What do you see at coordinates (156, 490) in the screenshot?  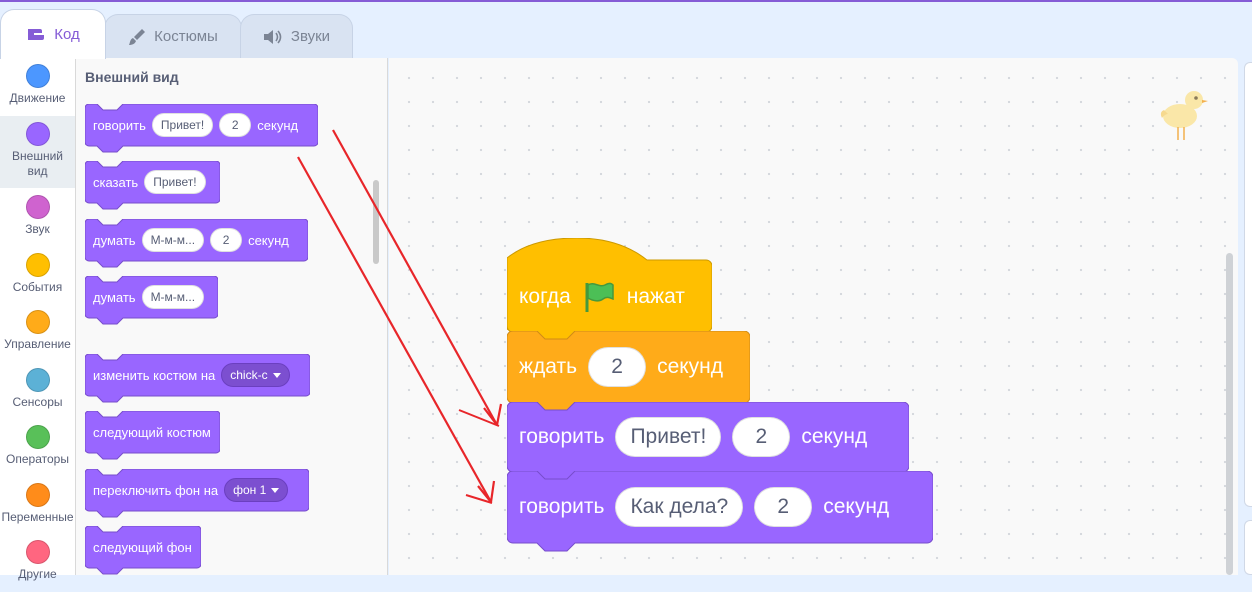 I see `block-label: переключить фон на` at bounding box center [156, 490].